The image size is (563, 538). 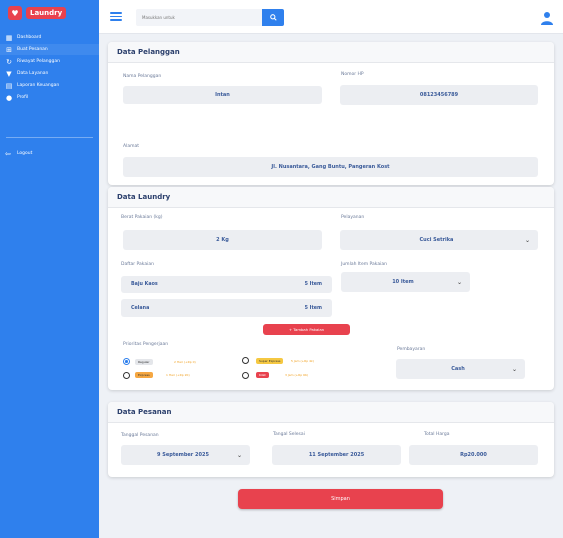 What do you see at coordinates (9, 97) in the screenshot?
I see `user-icon: ●` at bounding box center [9, 97].